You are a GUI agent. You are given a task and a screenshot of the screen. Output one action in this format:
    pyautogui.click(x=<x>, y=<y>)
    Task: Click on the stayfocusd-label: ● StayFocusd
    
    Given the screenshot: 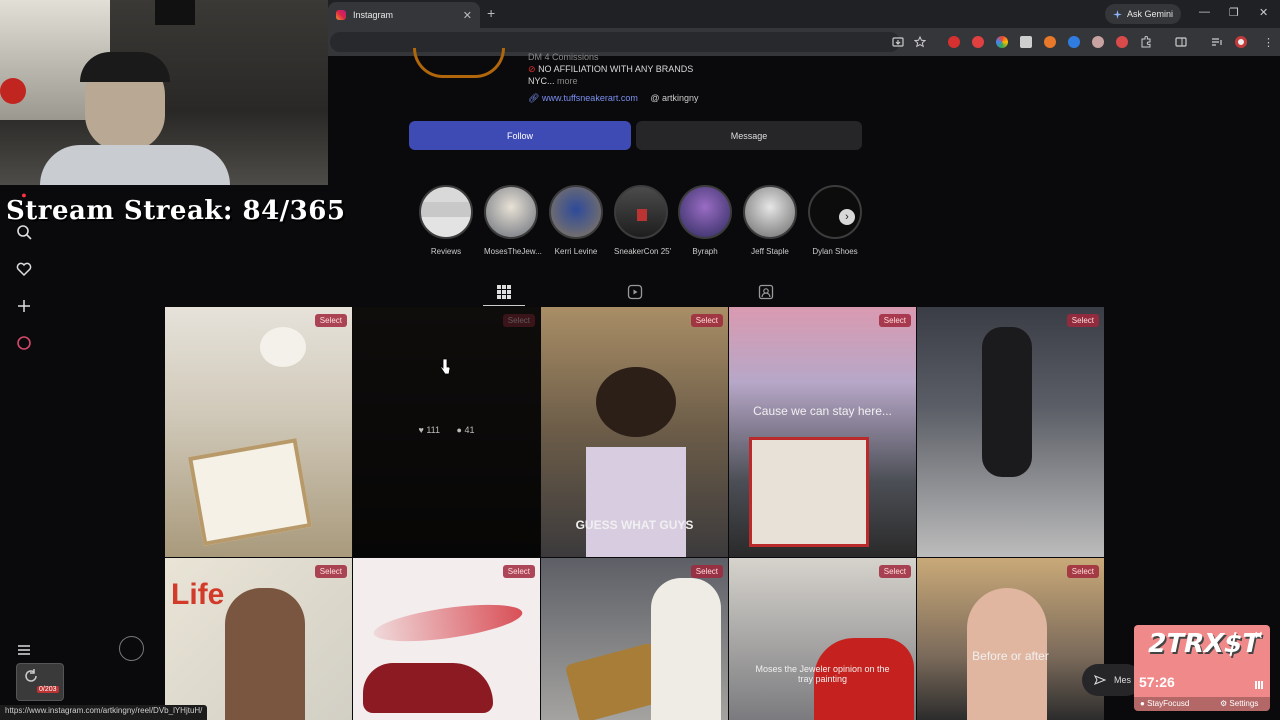 What is the action you would take?
    pyautogui.click(x=1164, y=703)
    